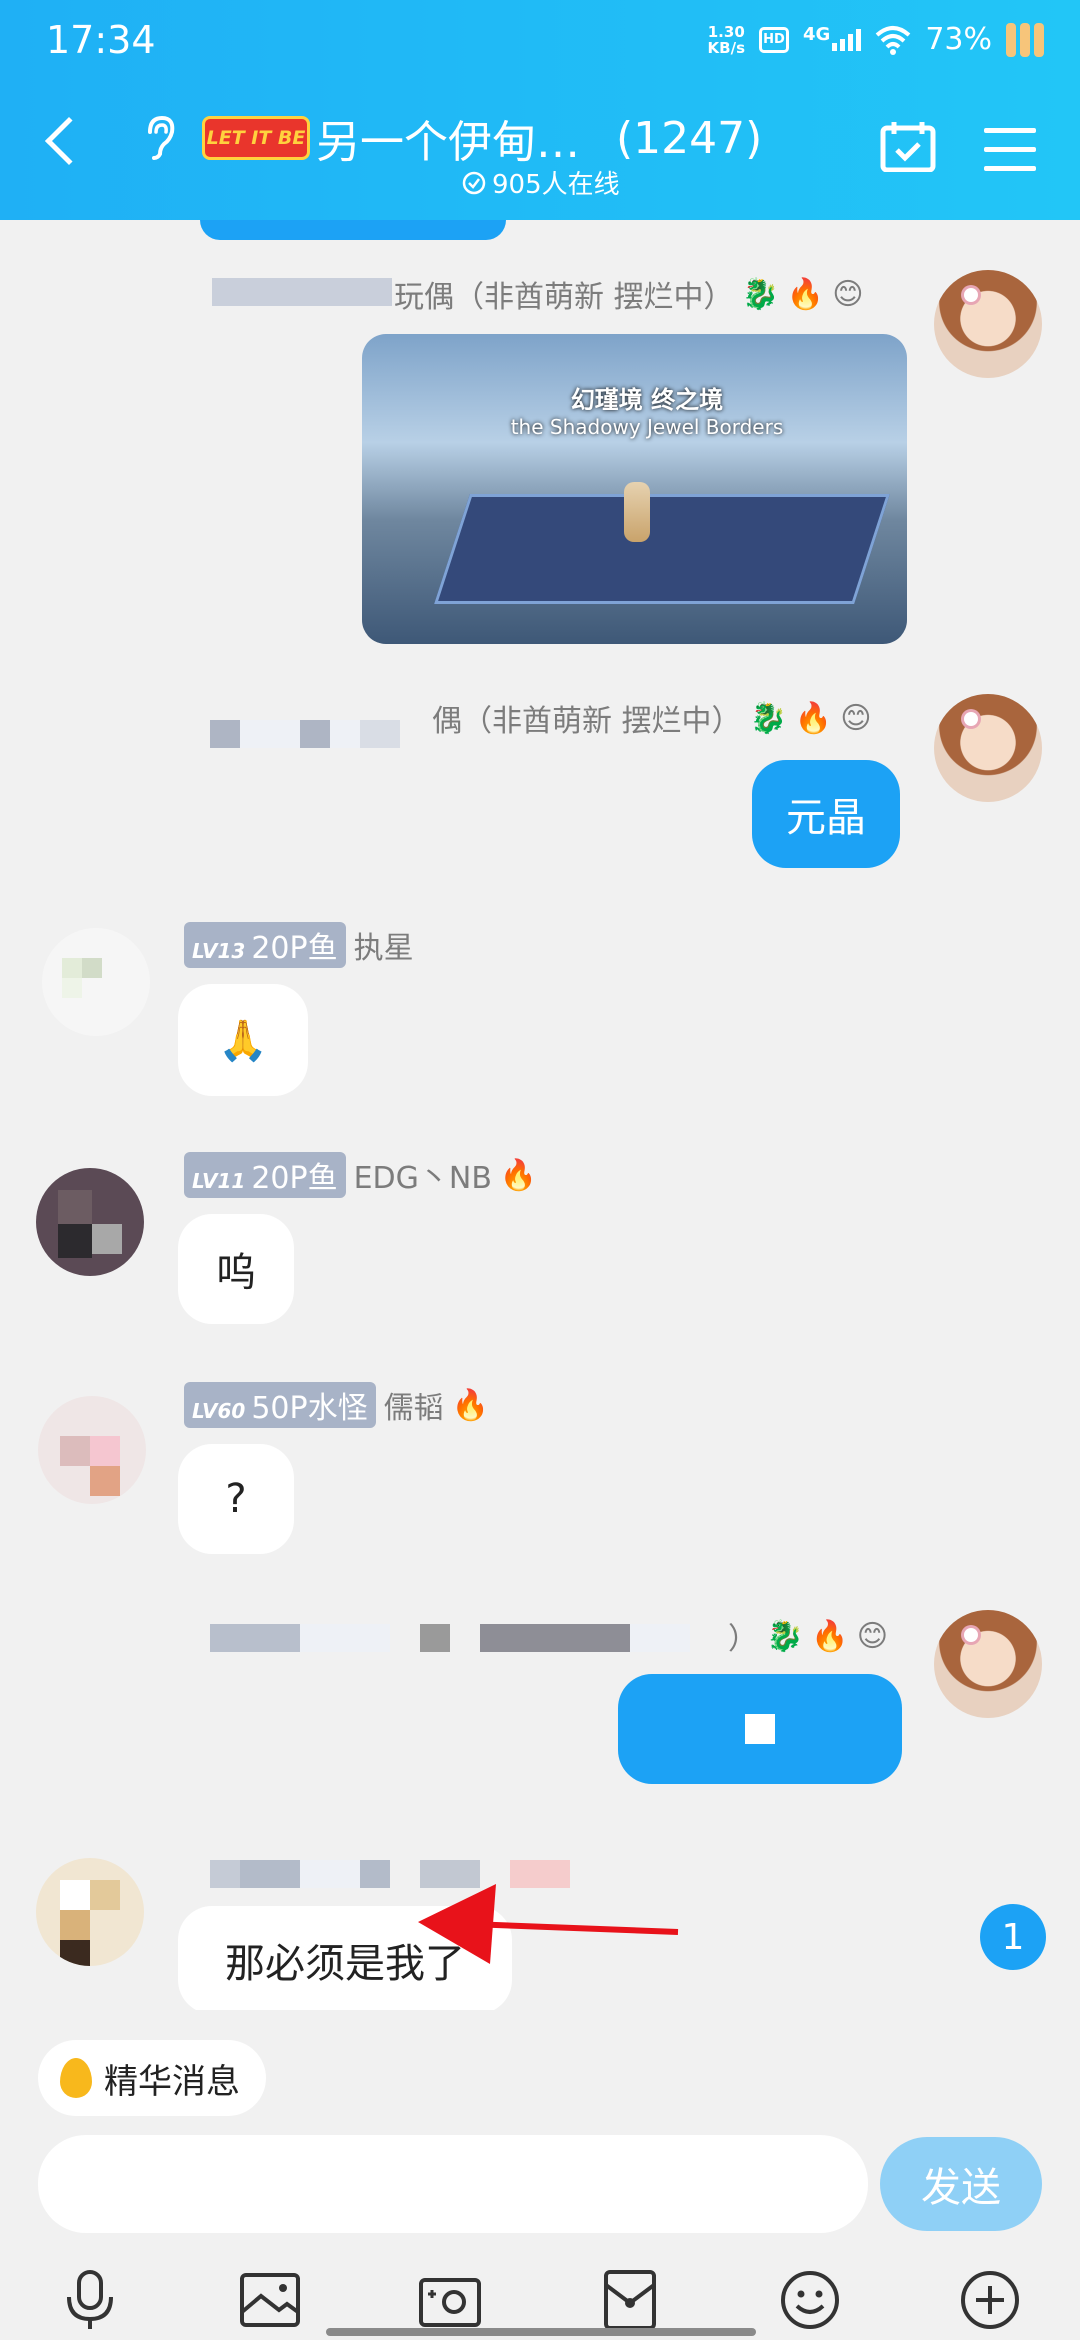  What do you see at coordinates (774, 39) in the screenshot?
I see `hd-icon: HD` at bounding box center [774, 39].